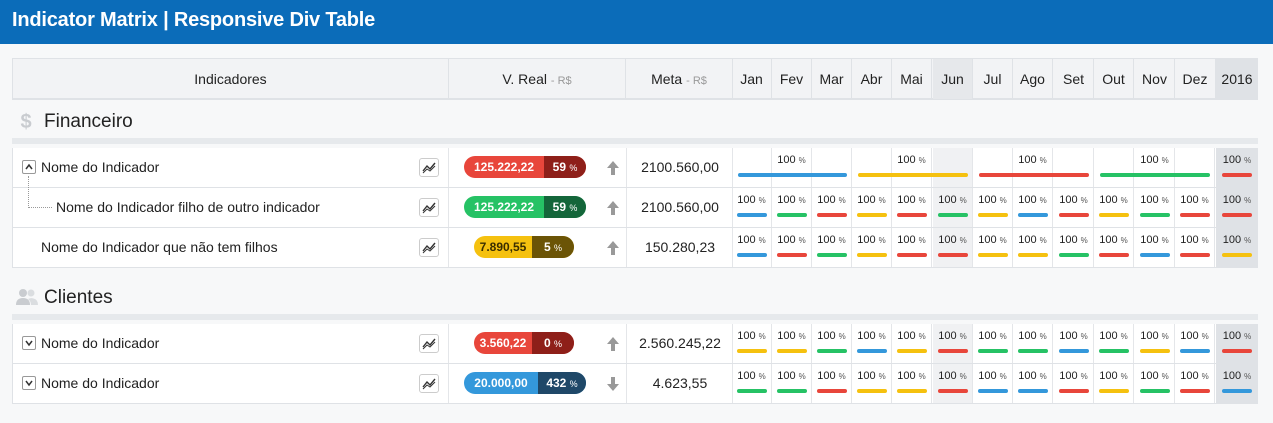  Describe the element at coordinates (29, 167) in the screenshot. I see `collapse-toggle` at that location.